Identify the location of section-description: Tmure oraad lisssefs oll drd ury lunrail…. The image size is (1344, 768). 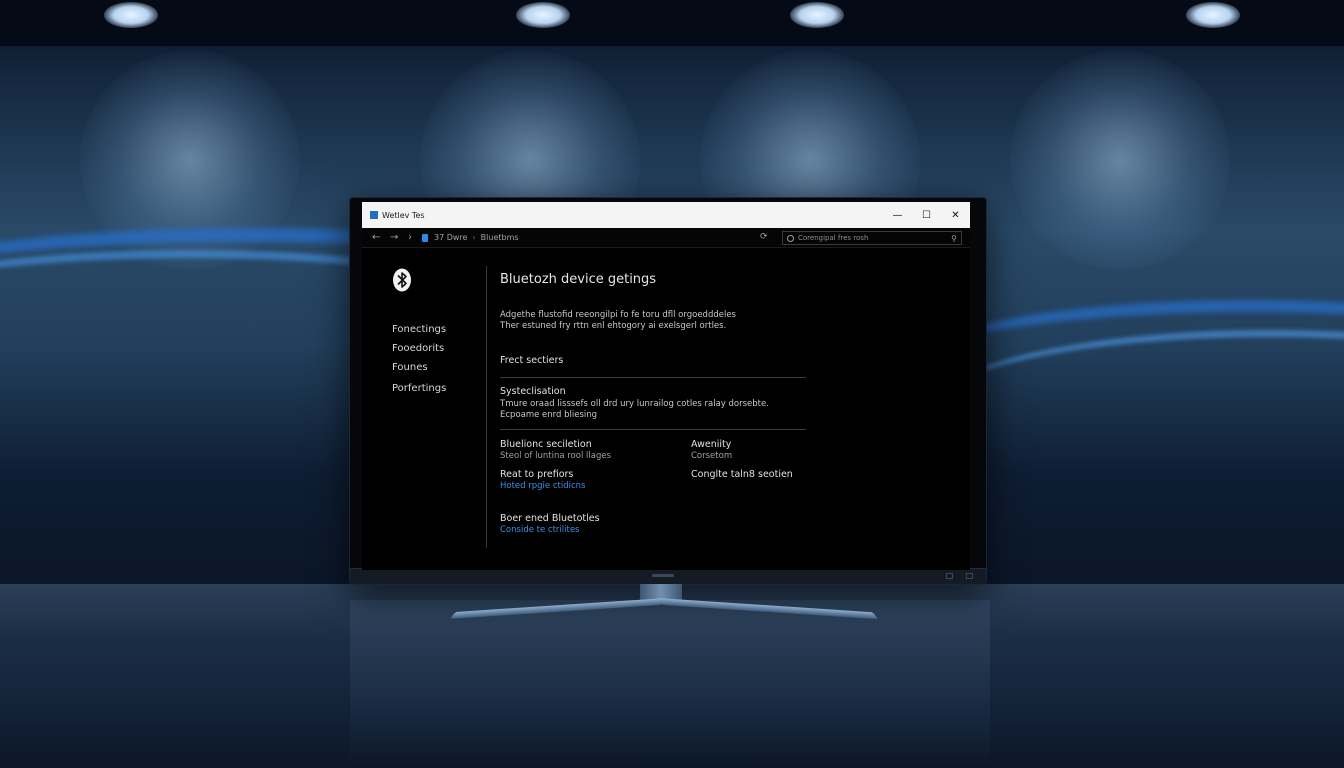
(634, 404).